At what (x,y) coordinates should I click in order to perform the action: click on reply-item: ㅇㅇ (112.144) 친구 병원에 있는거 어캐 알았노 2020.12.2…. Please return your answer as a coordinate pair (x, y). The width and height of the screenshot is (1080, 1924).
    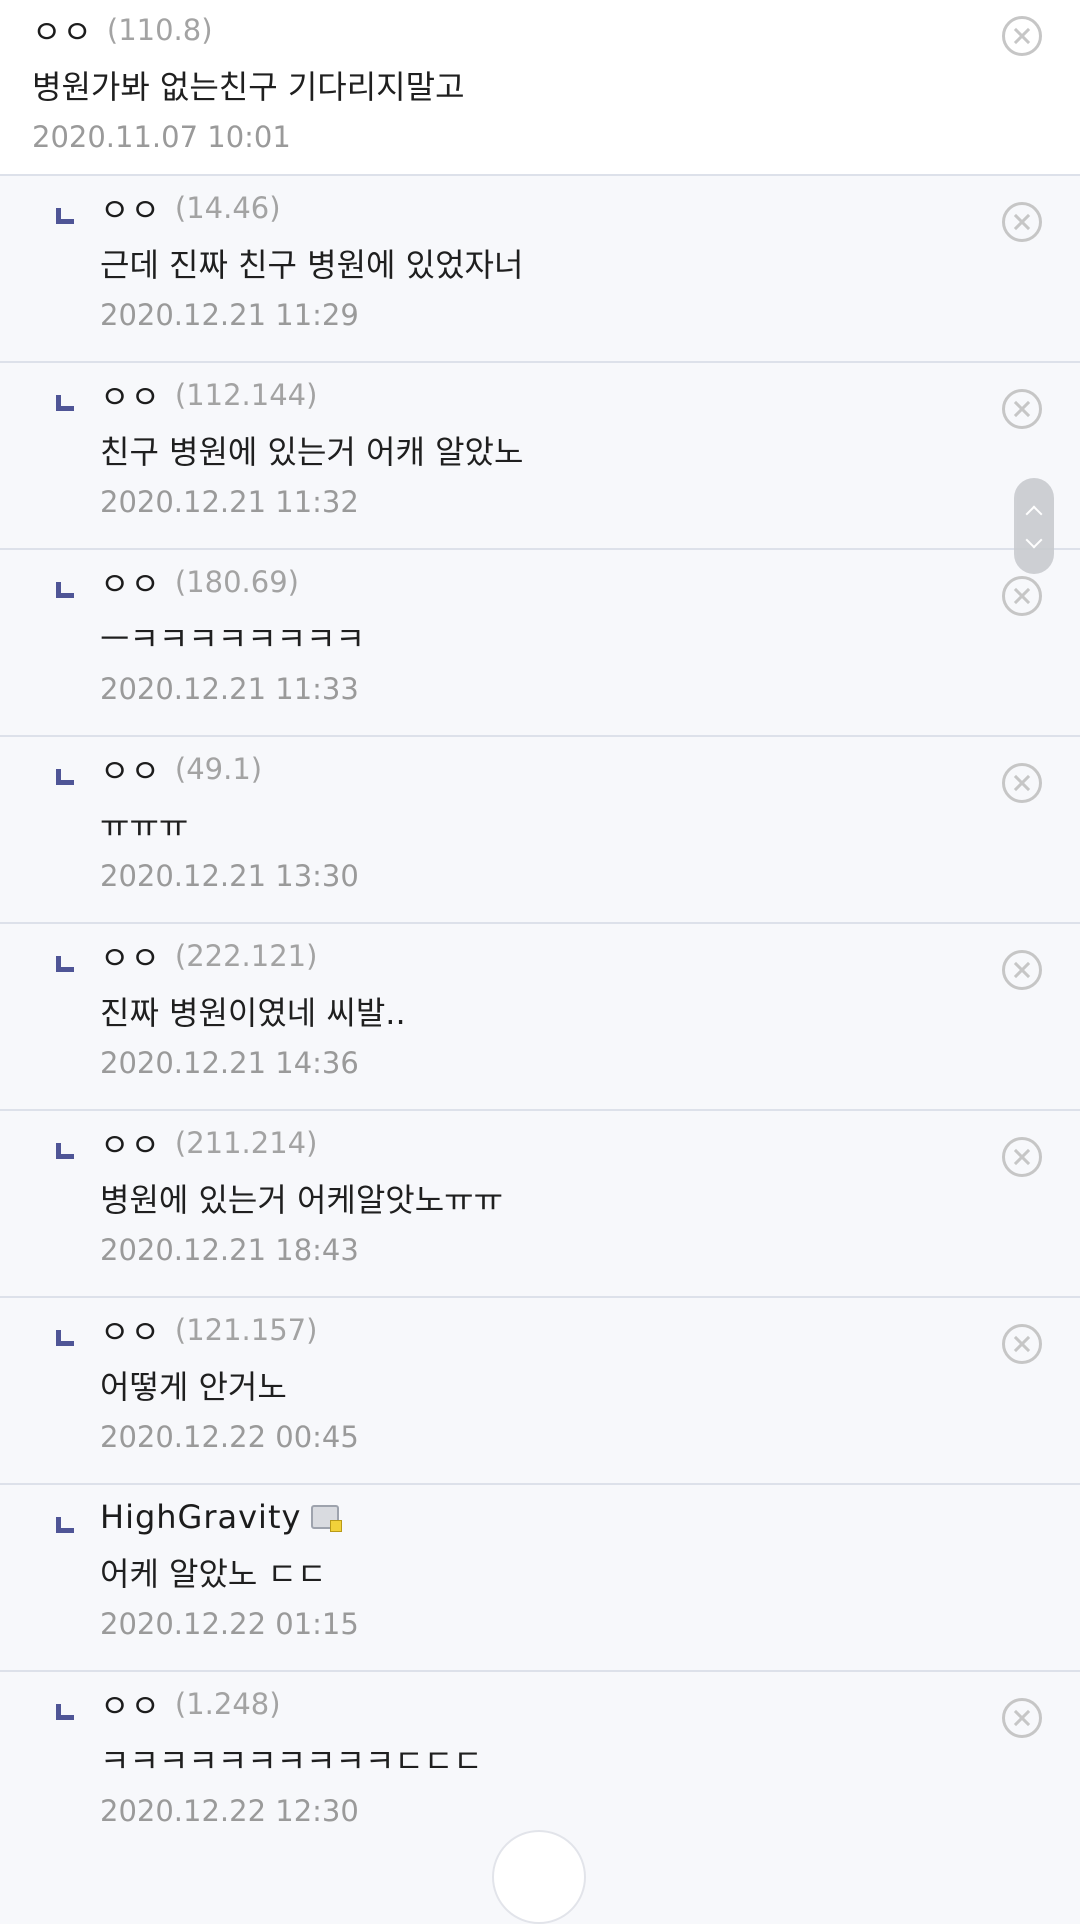
    Looking at the image, I should click on (540, 456).